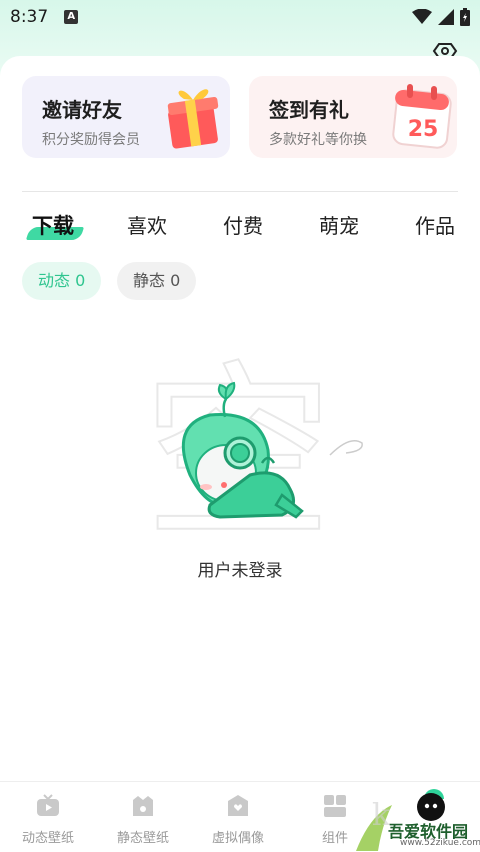 The width and height of the screenshot is (480, 852). I want to click on filter-static-chip: 静态 0, so click(157, 281).